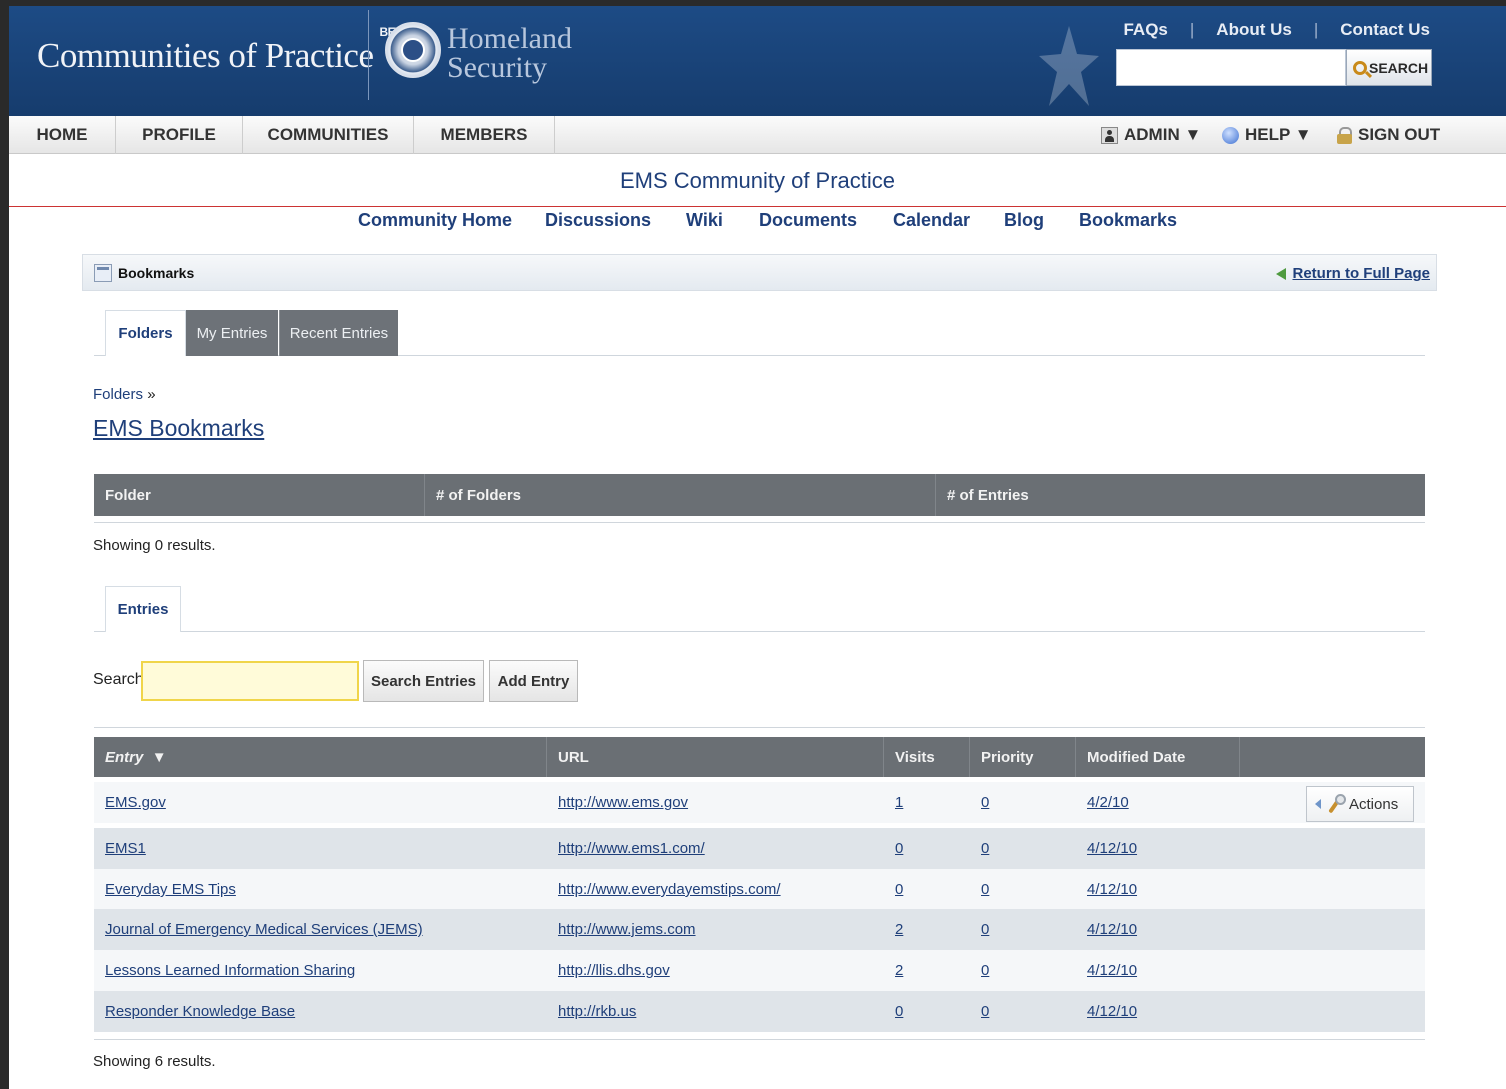 The height and width of the screenshot is (1089, 1506). What do you see at coordinates (988, 495) in the screenshot?
I see `col-num-entries: # of Entries` at bounding box center [988, 495].